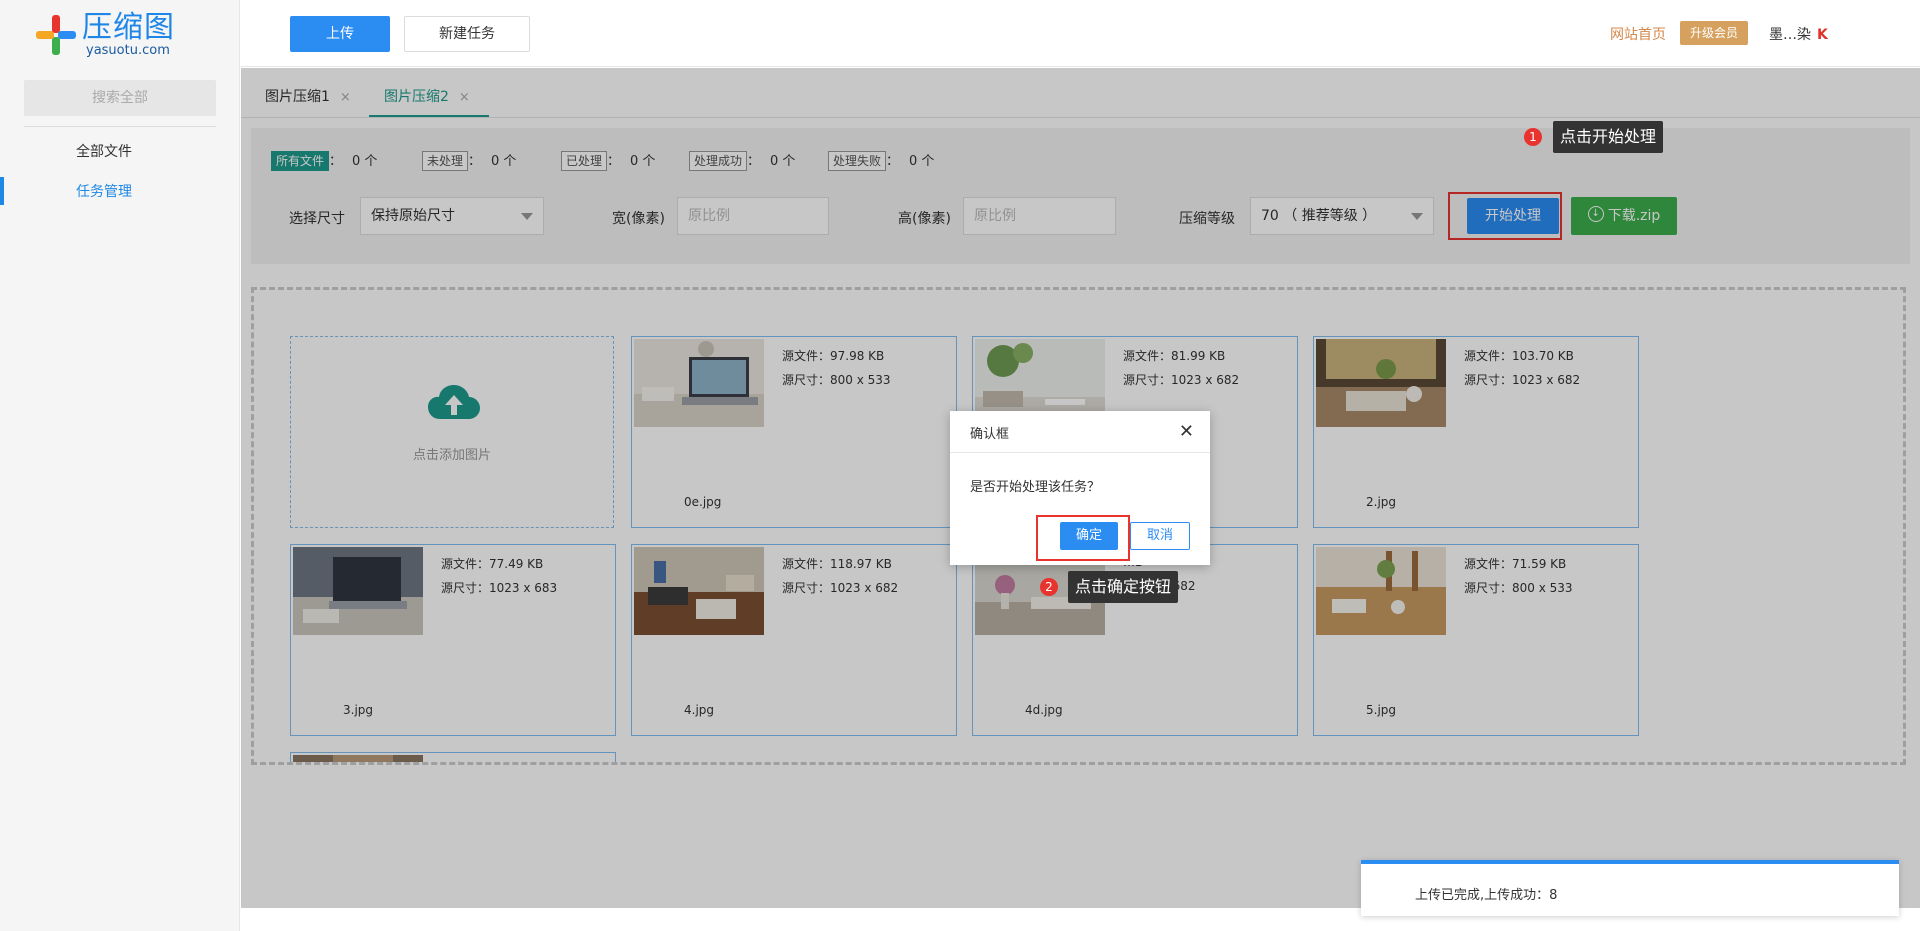 This screenshot has height=931, width=1920. Describe the element at coordinates (56, 35) in the screenshot. I see `logo-cross-icon` at that location.